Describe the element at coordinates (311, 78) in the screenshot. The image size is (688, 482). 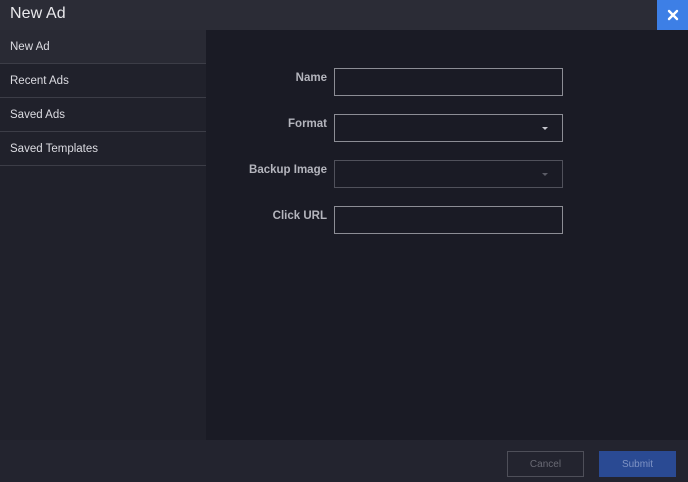
I see `name-label: Name` at that location.